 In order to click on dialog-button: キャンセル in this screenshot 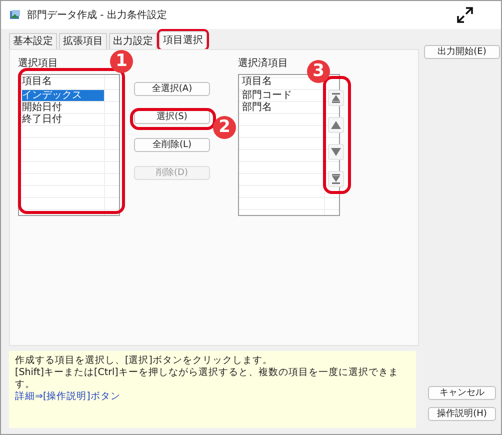, I will do `click(462, 393)`.